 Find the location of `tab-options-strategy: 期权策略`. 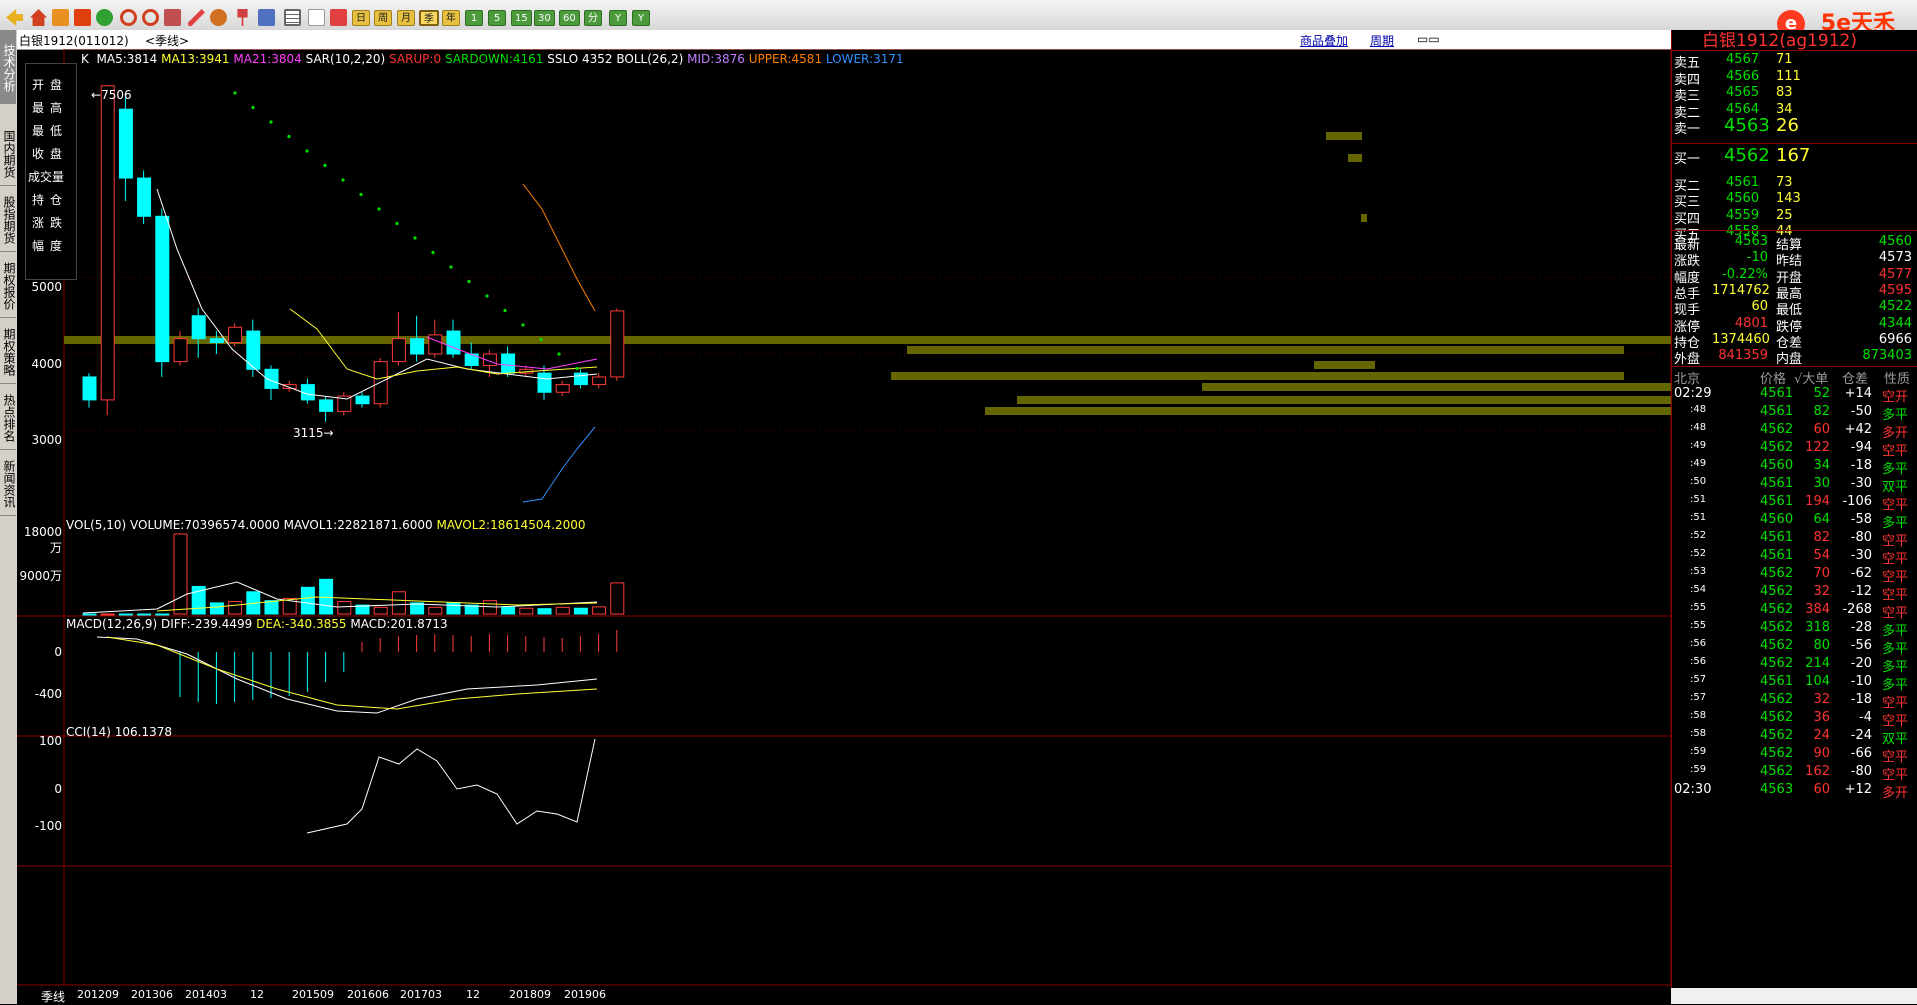

tab-options-strategy: 期权策略 is located at coordinates (8, 351).